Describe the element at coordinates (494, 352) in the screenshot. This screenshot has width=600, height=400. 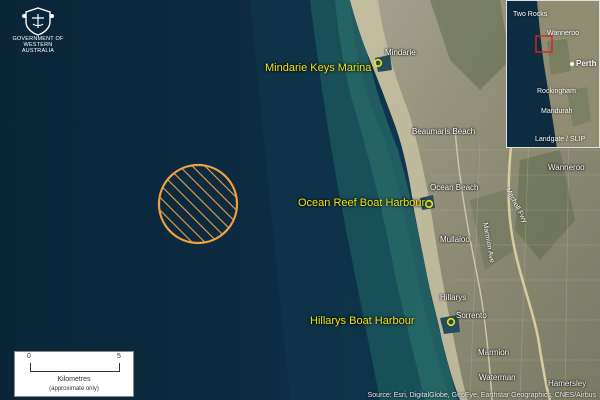
I see `suburb-label-marmion: Marmion` at that location.